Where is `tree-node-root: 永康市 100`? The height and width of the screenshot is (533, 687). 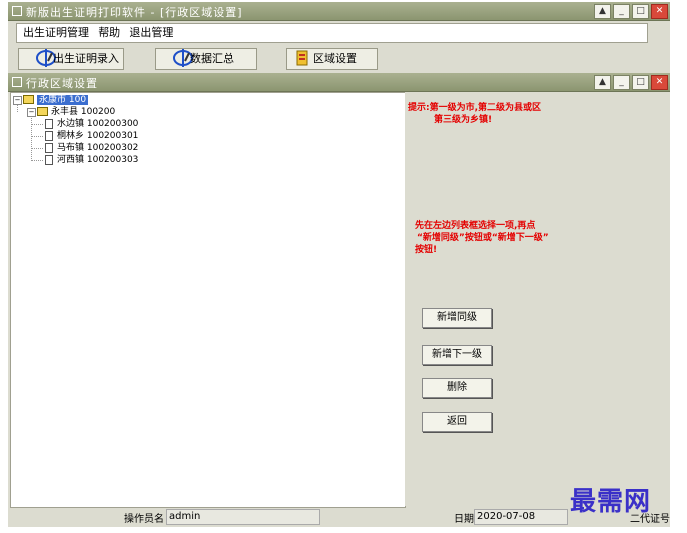
tree-node-root: 永康市 100 is located at coordinates (56, 100).